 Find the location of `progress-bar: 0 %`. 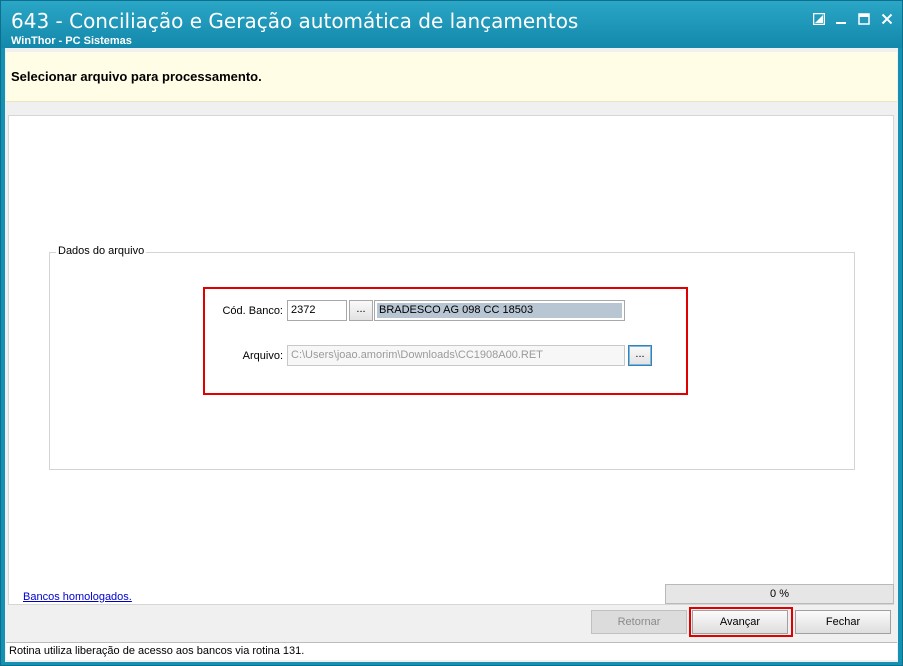

progress-bar: 0 % is located at coordinates (779, 594).